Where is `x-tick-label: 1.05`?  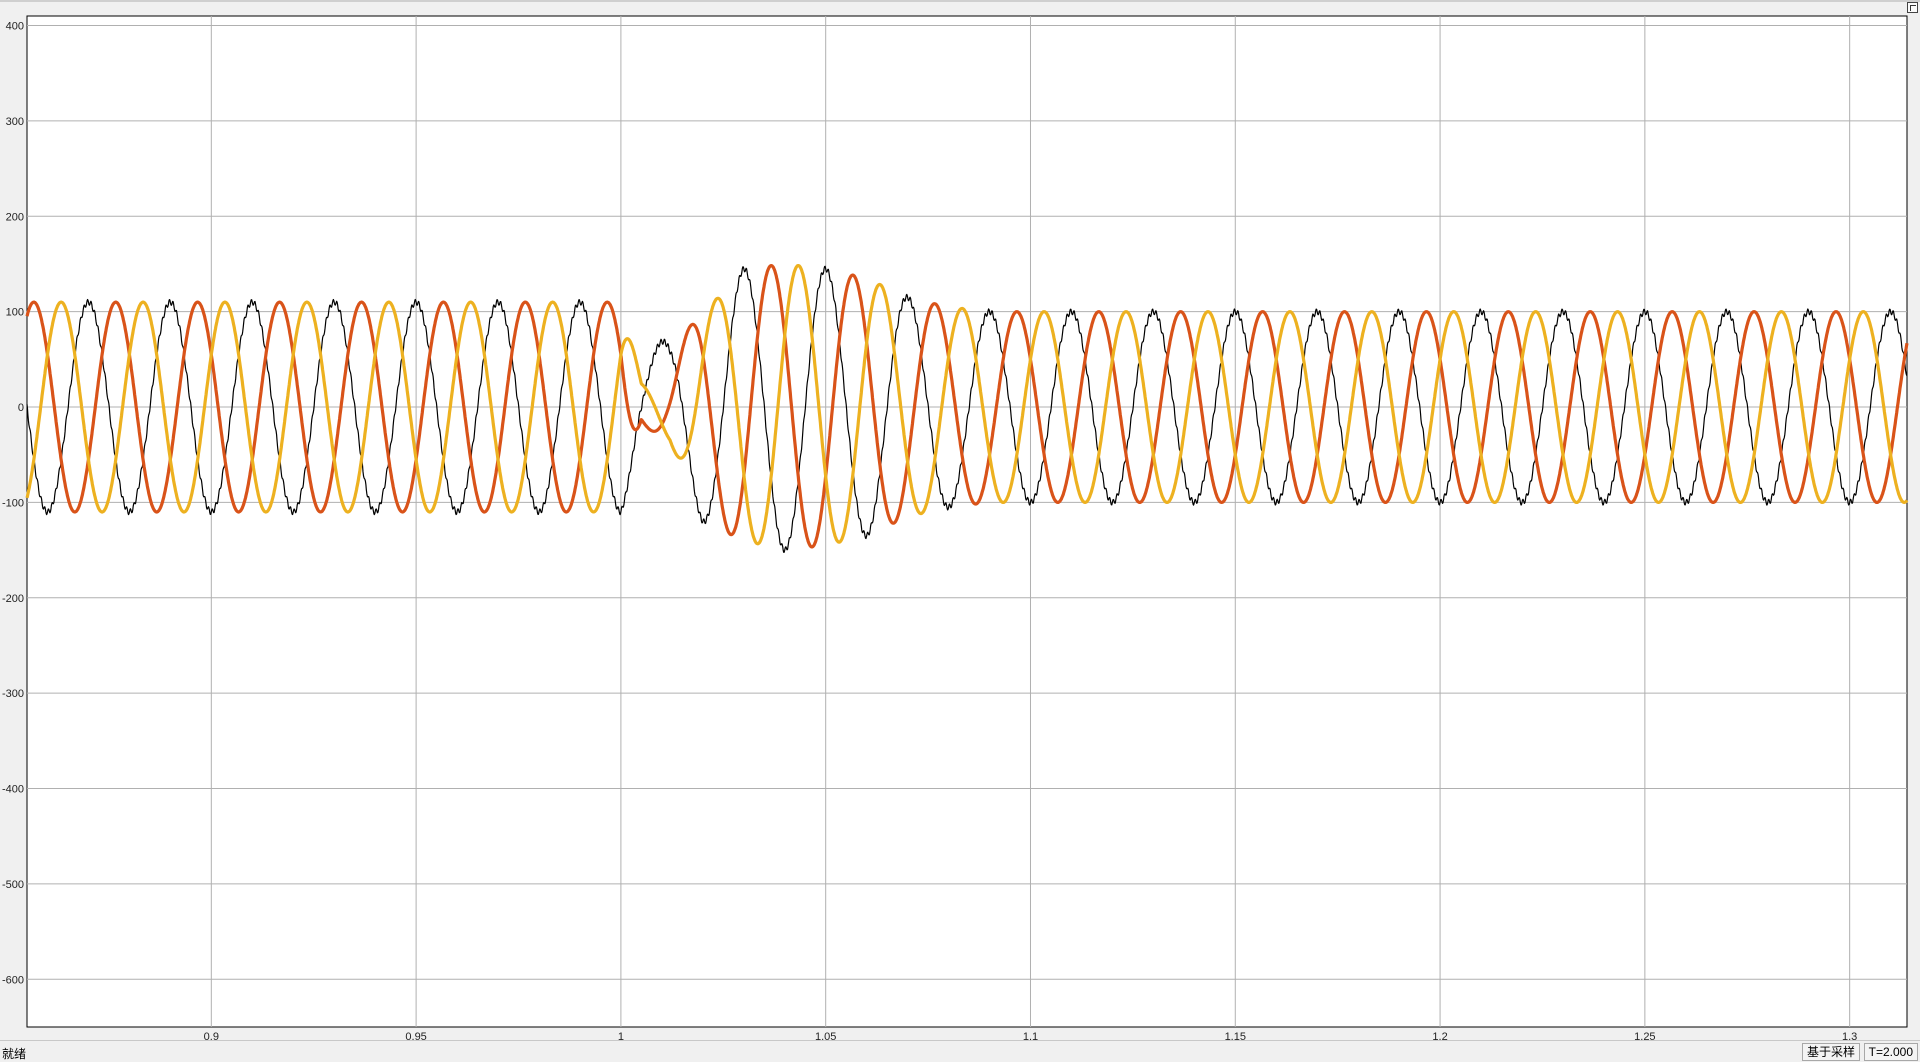
x-tick-label: 1.05 is located at coordinates (825, 1035).